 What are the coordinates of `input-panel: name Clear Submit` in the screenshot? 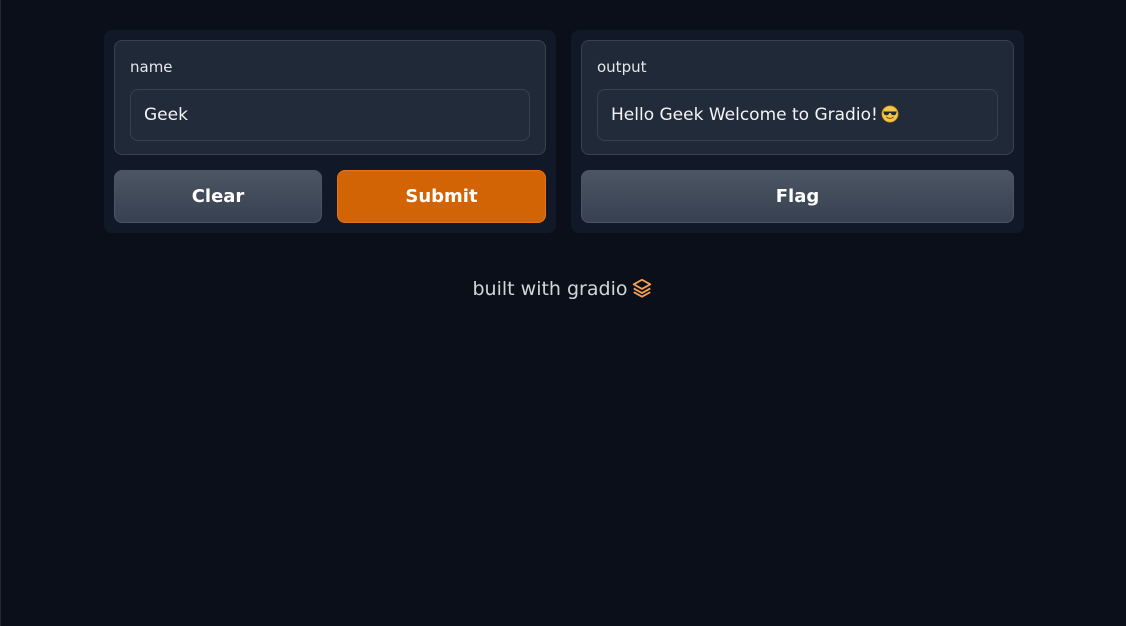 It's located at (330, 131).